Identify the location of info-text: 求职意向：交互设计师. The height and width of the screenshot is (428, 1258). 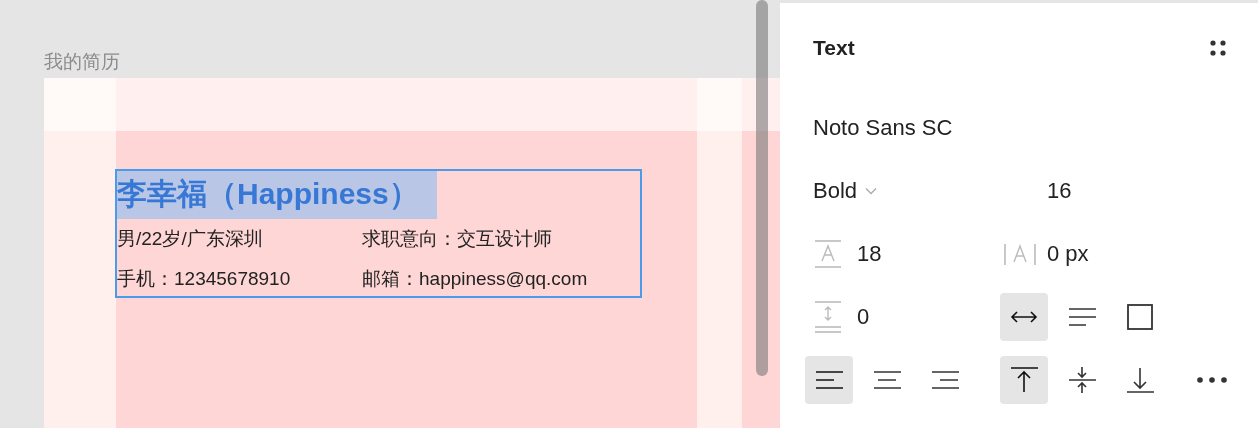
(457, 239).